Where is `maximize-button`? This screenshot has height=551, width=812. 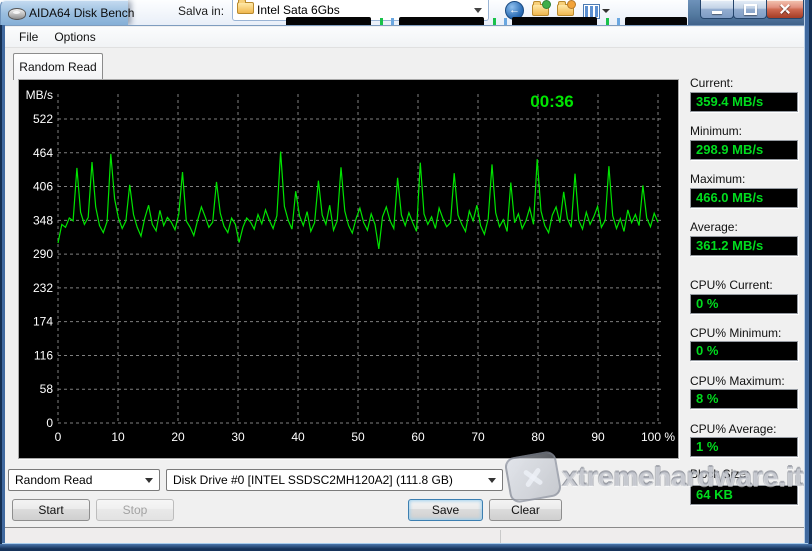
maximize-button is located at coordinates (750, 9).